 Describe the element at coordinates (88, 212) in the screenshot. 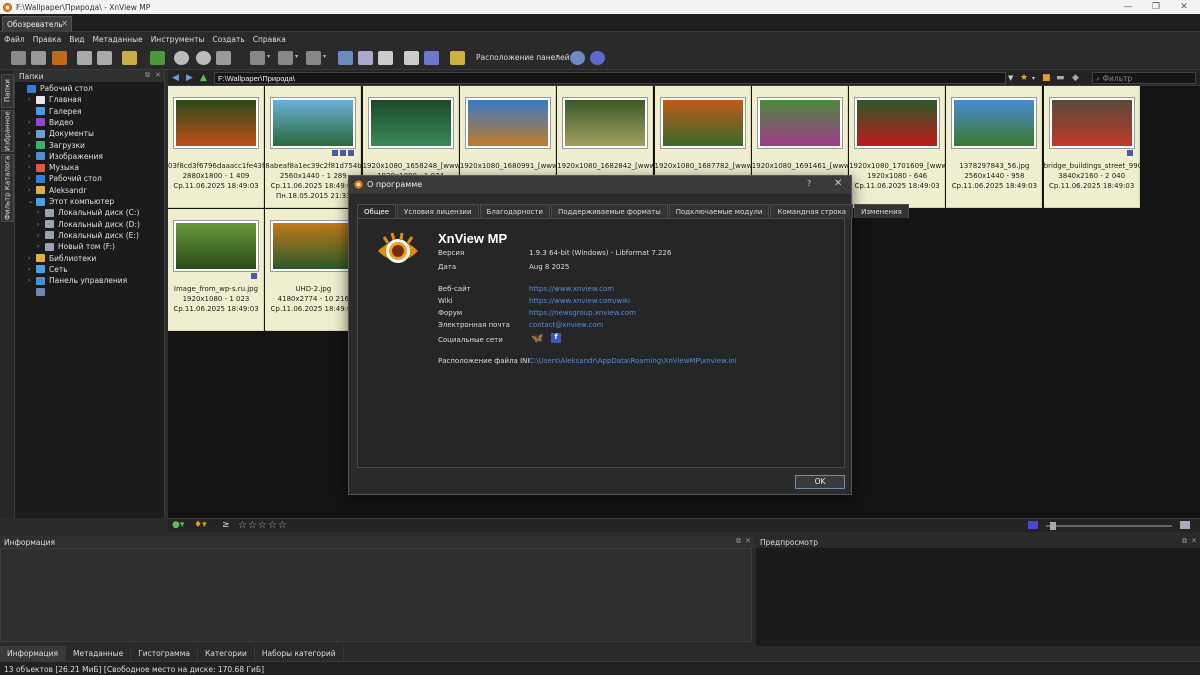

I see `folder-tree-item: › Локальный диск (C:)` at that location.